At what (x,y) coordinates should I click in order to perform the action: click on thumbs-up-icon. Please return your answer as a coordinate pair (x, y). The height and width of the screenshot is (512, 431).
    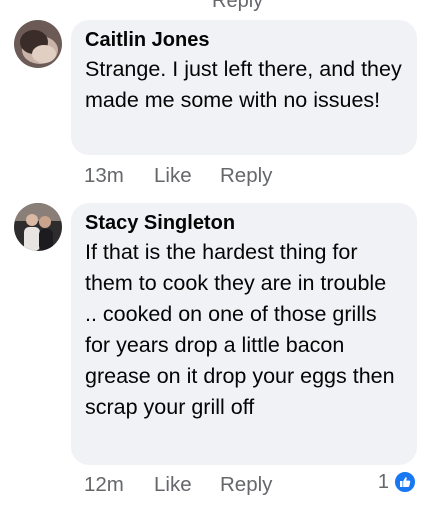
    Looking at the image, I should click on (405, 482).